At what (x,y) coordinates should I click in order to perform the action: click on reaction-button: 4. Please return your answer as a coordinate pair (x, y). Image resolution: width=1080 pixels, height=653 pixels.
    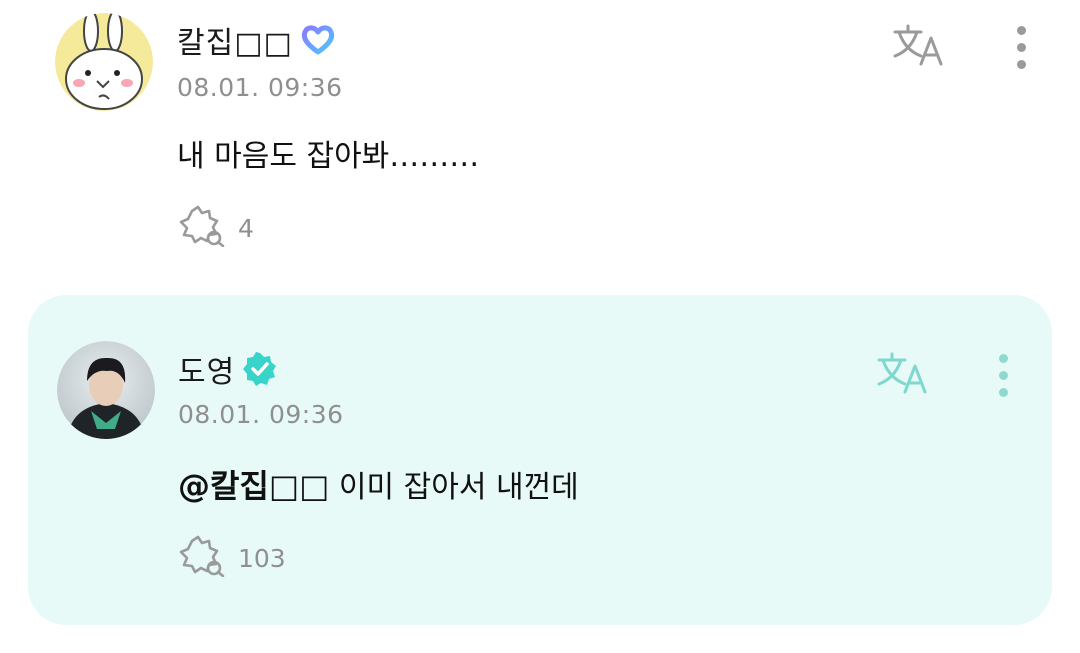
    Looking at the image, I should click on (216, 228).